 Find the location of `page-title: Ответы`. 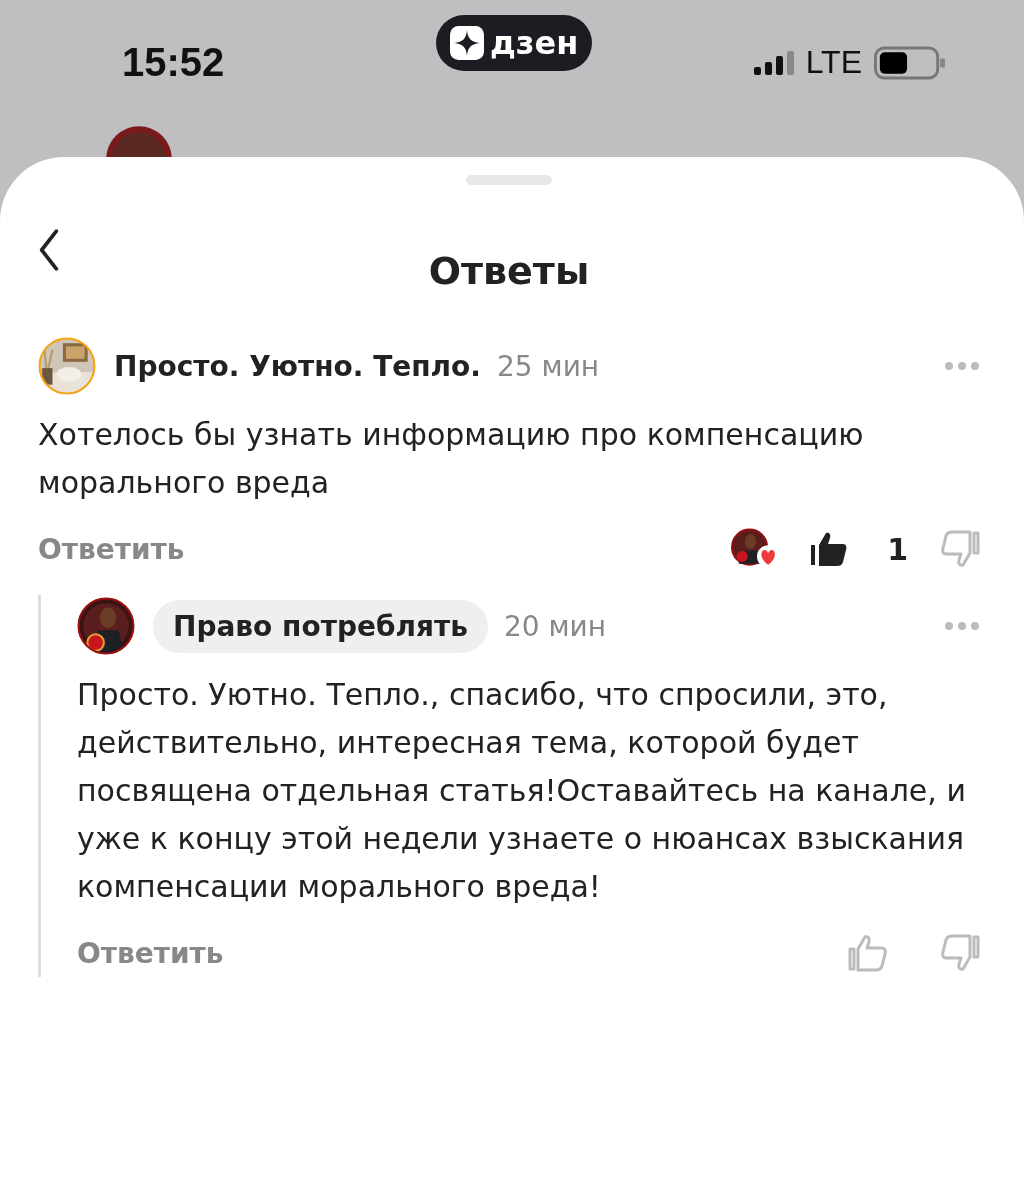

page-title: Ответы is located at coordinates (509, 270).